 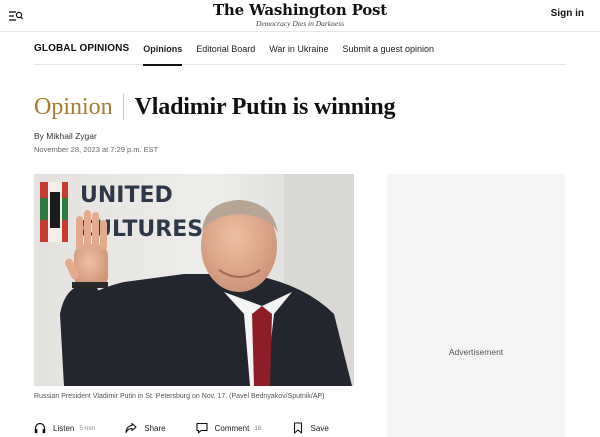 What do you see at coordinates (131, 428) in the screenshot?
I see `share-icon` at bounding box center [131, 428].